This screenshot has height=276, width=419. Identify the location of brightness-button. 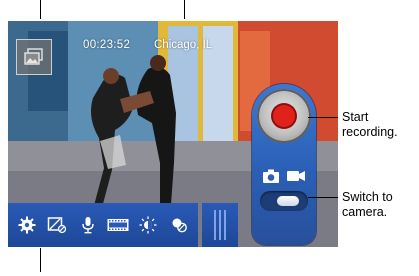
(148, 225).